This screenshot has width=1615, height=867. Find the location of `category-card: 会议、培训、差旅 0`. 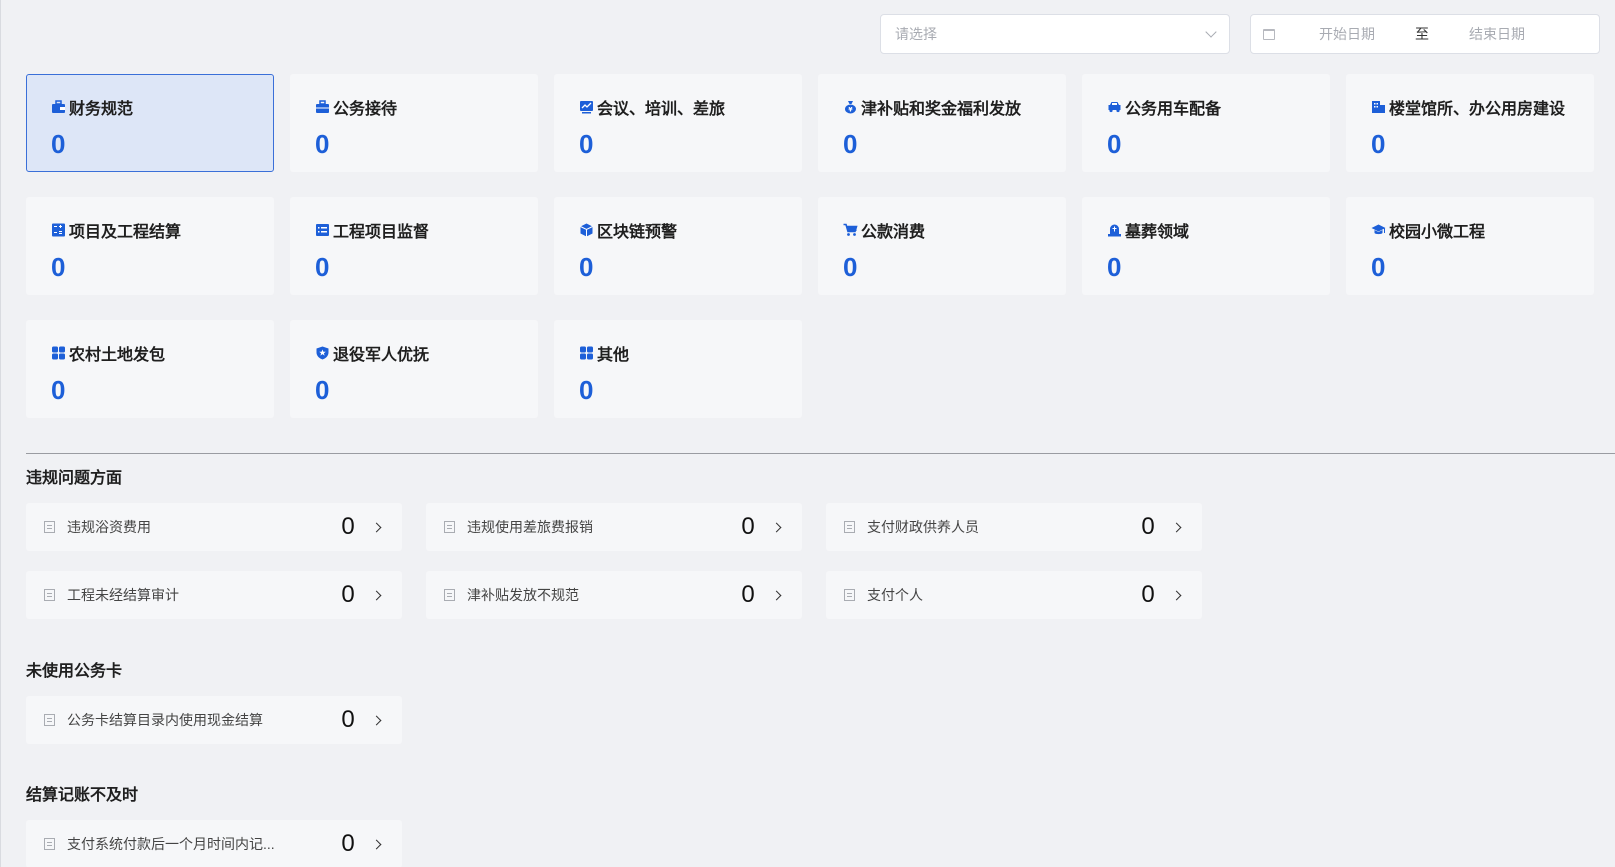

category-card: 会议、培训、差旅 0 is located at coordinates (678, 123).